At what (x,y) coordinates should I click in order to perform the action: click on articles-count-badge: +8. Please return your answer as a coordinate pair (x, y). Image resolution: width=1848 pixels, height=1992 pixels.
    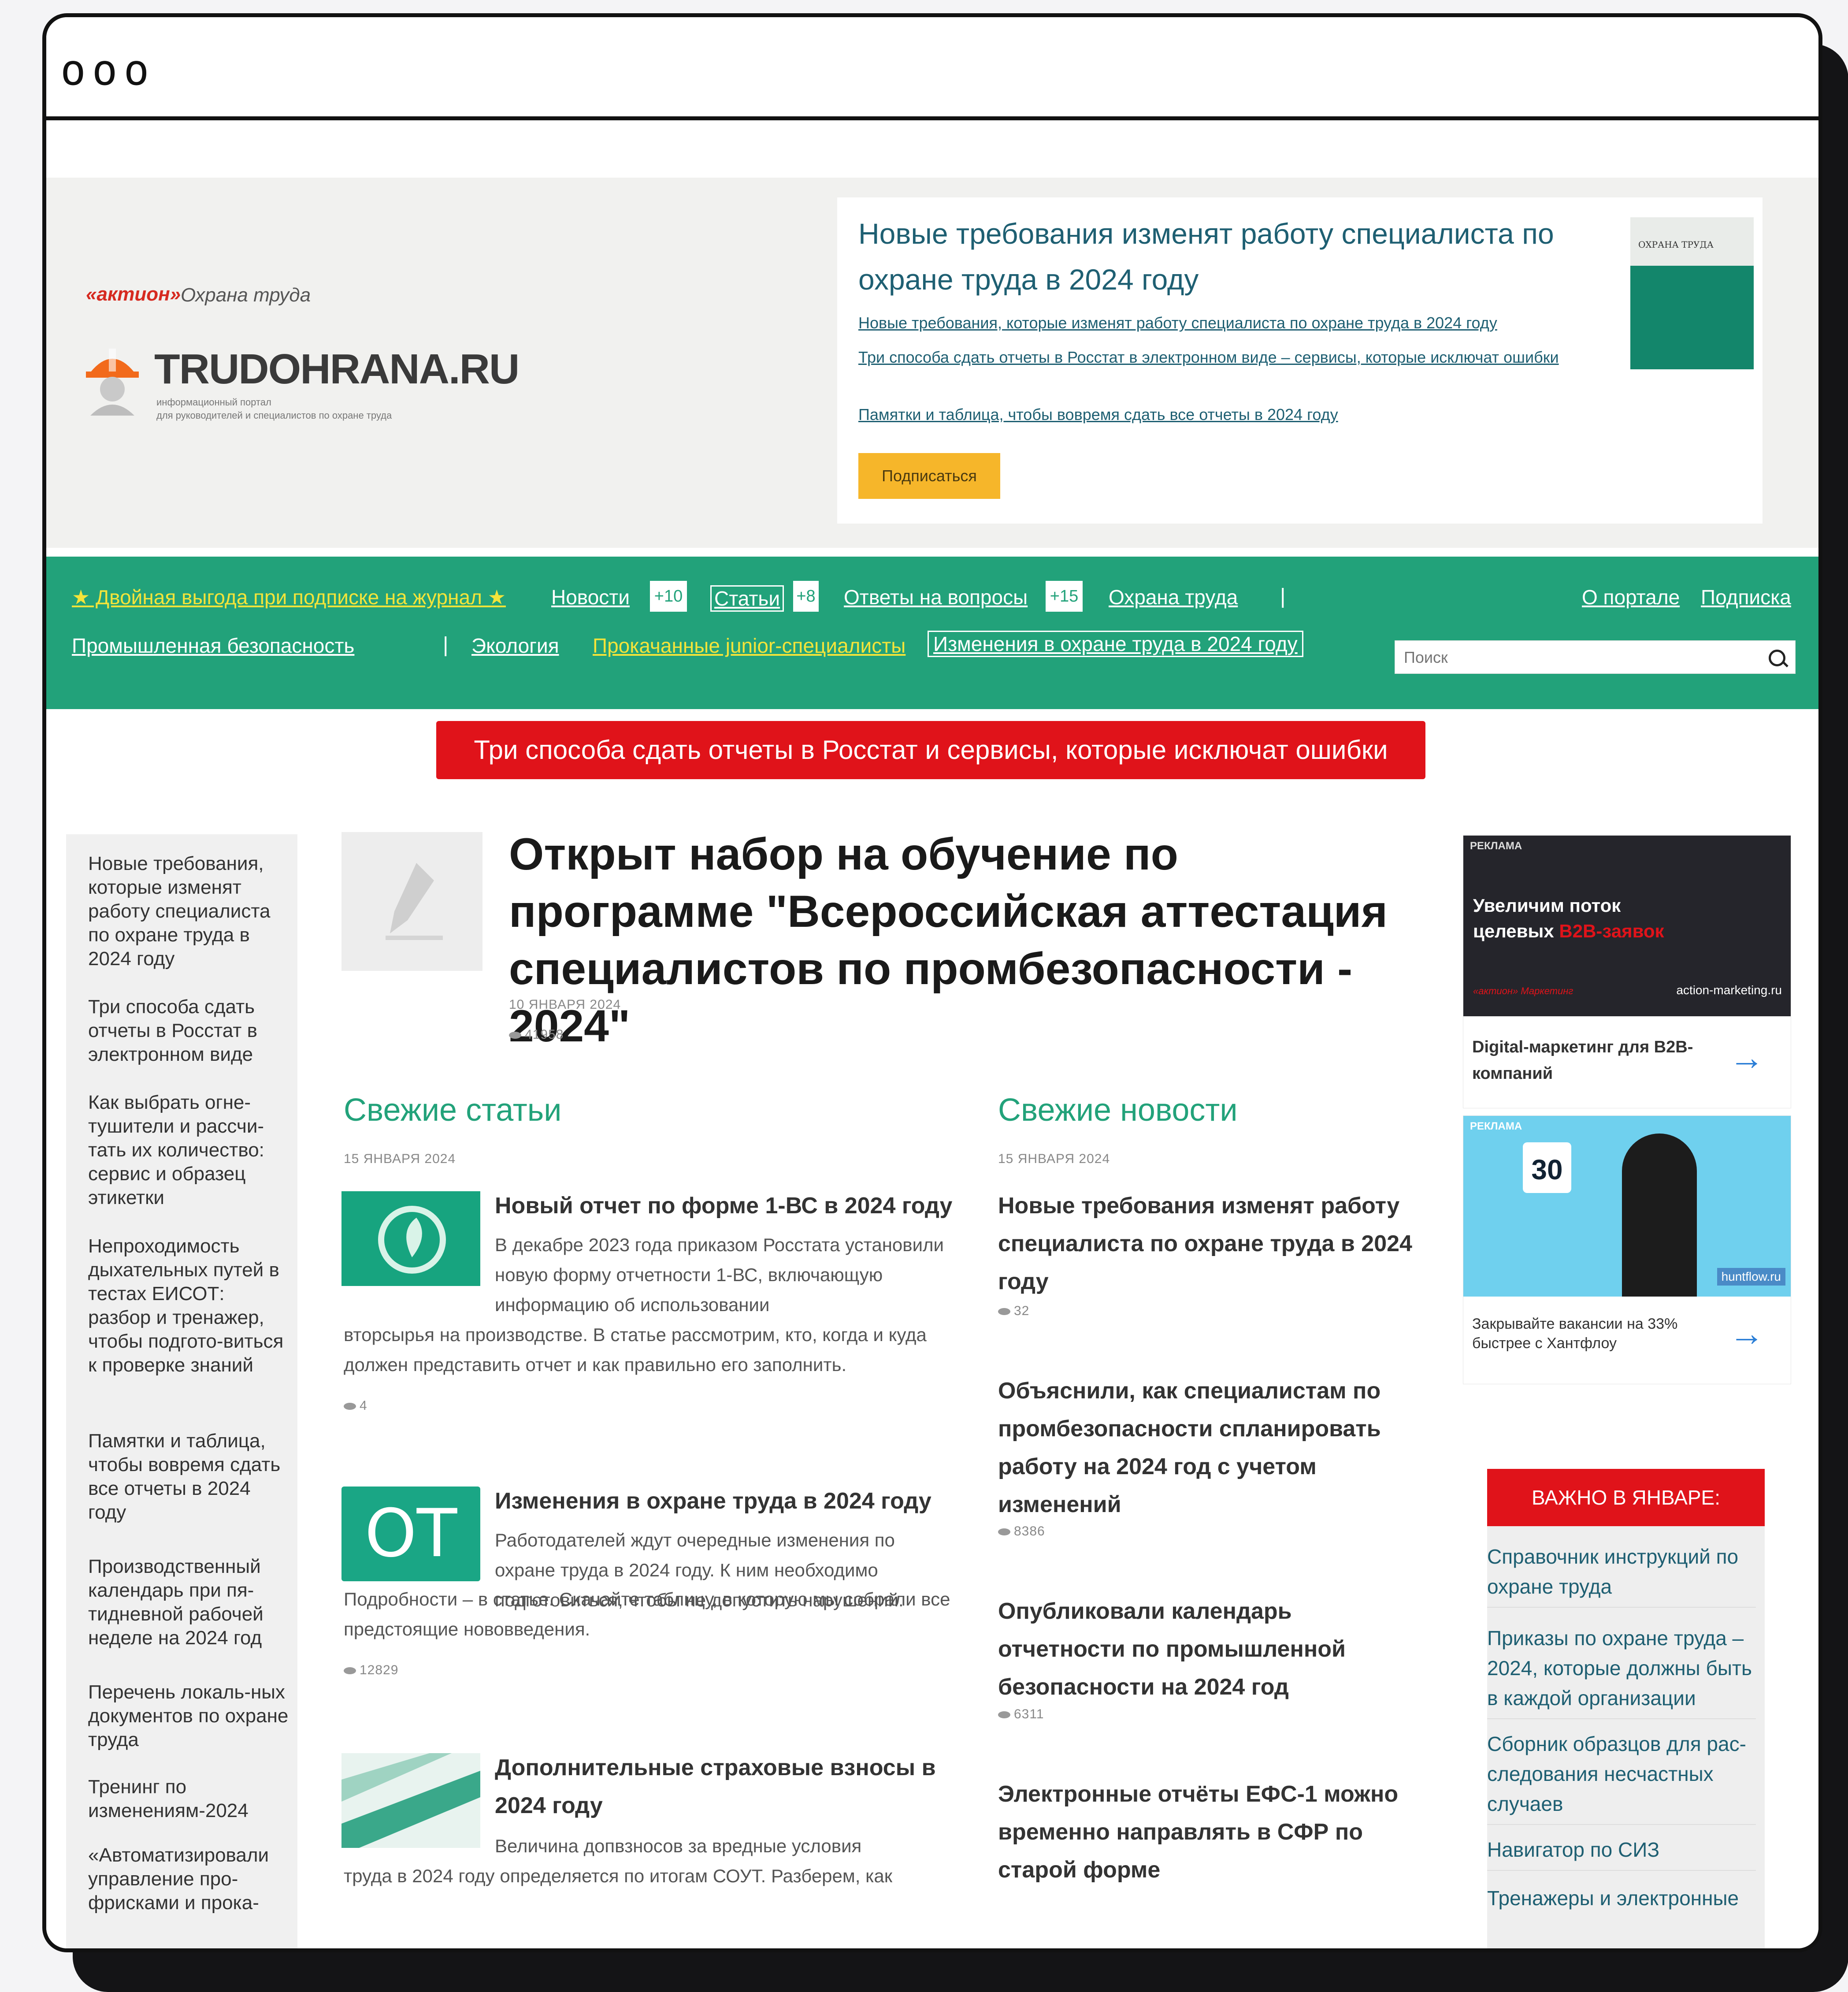
    Looking at the image, I should click on (806, 596).